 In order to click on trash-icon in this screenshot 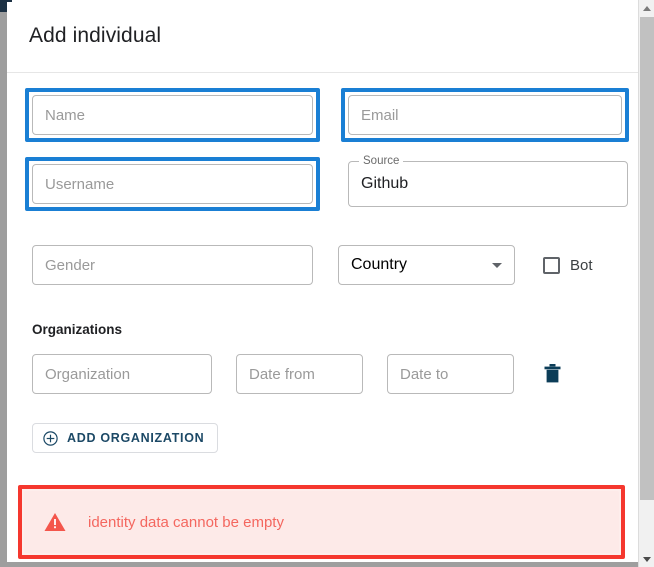, I will do `click(552, 373)`.